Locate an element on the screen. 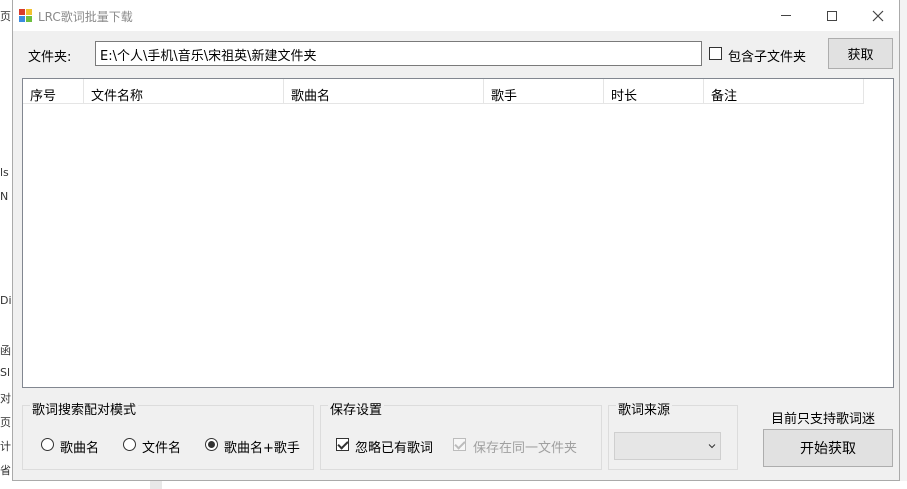  support-note: 目前只支持歌词迷 is located at coordinates (823, 419).